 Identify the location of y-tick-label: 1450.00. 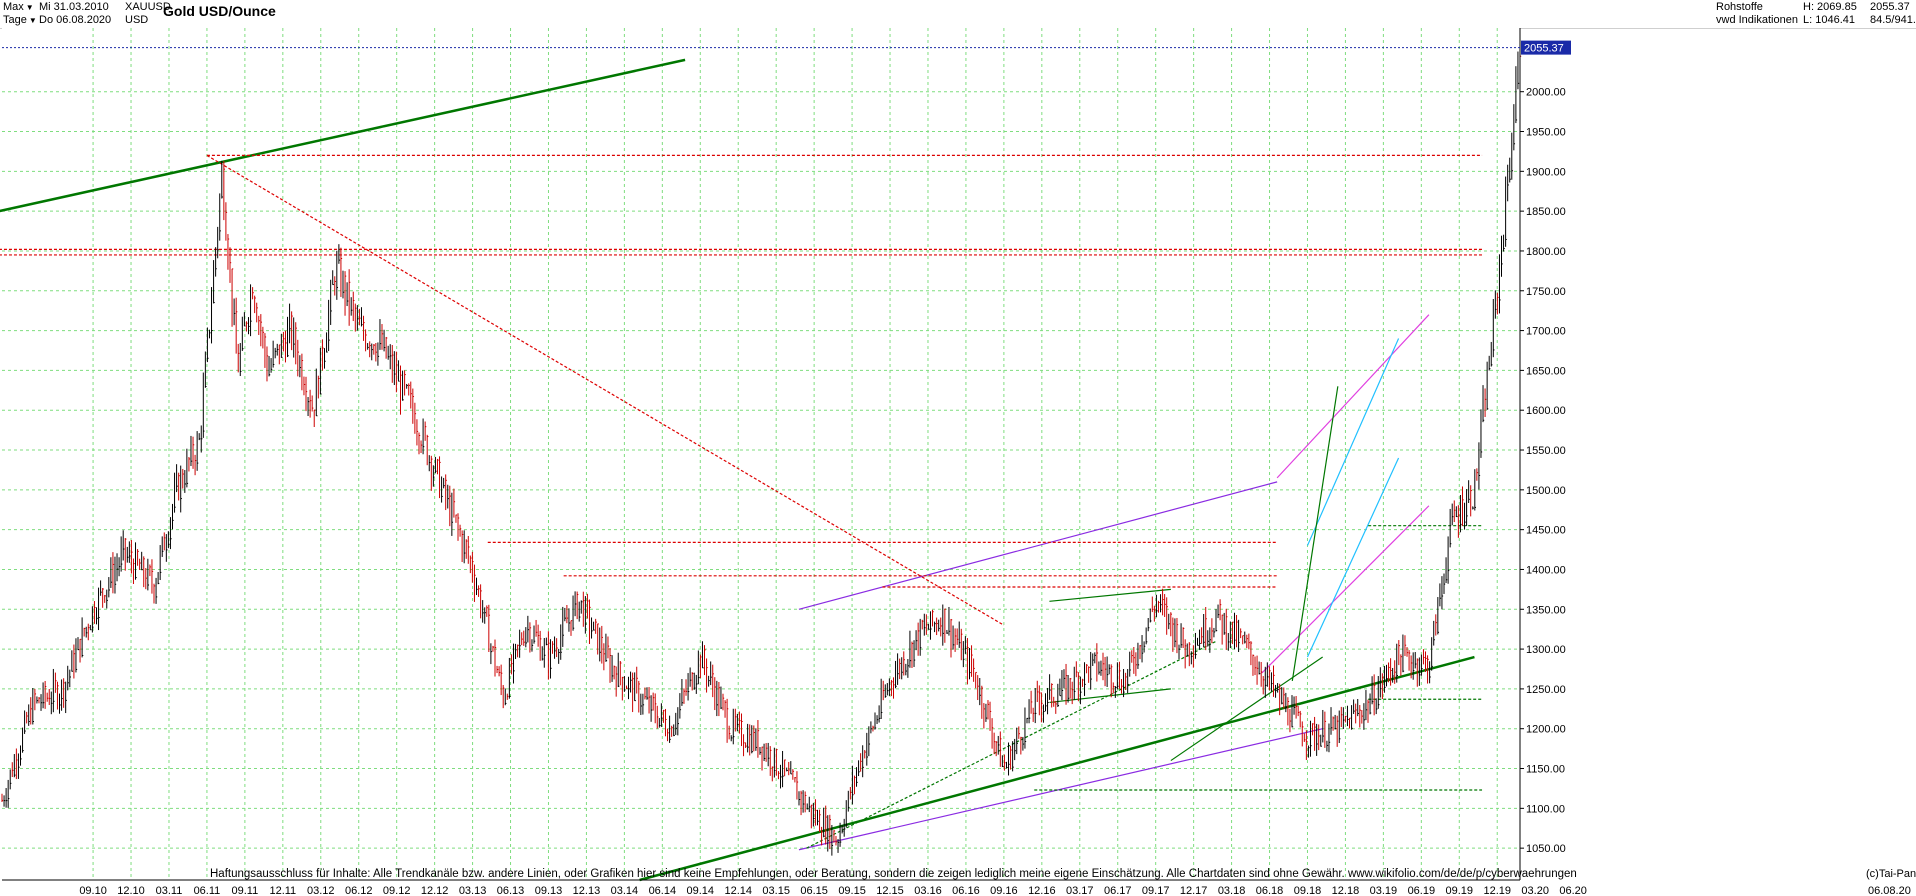
(1546, 531).